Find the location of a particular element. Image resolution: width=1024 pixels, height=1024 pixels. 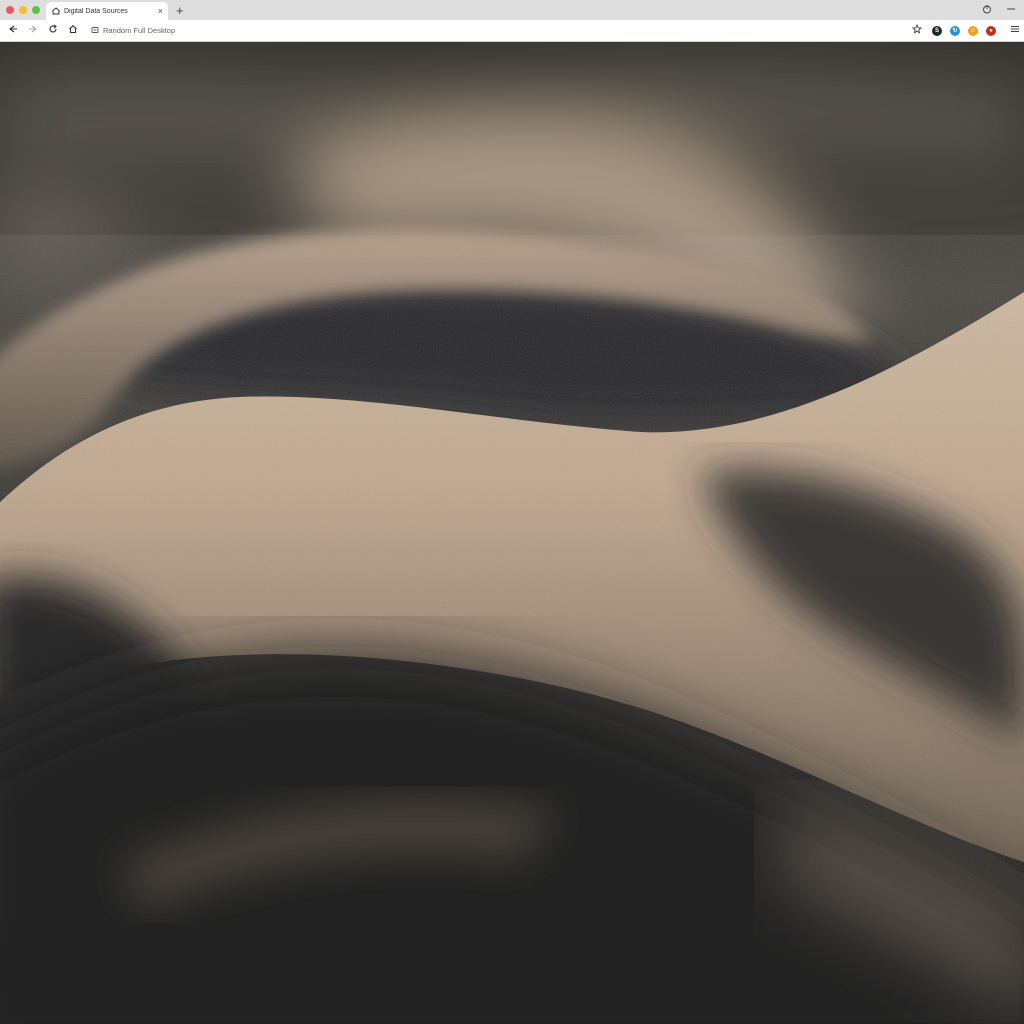

minimize-window-button is located at coordinates (23, 10).